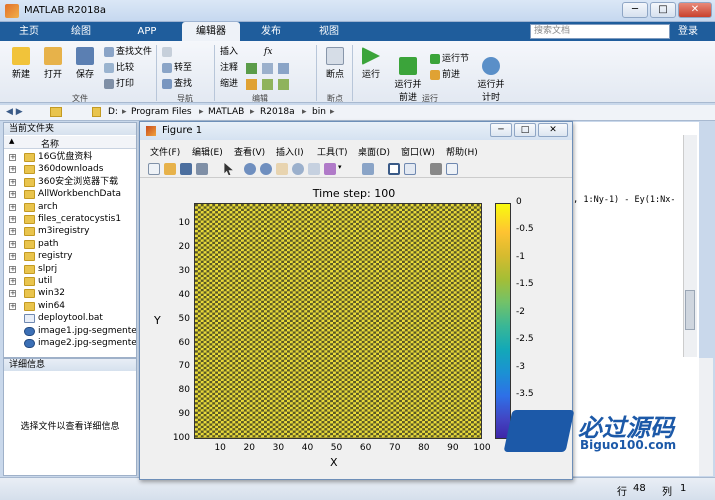 The width and height of the screenshot is (715, 500). Describe the element at coordinates (371, 63) in the screenshot. I see `run-button: 运行` at that location.